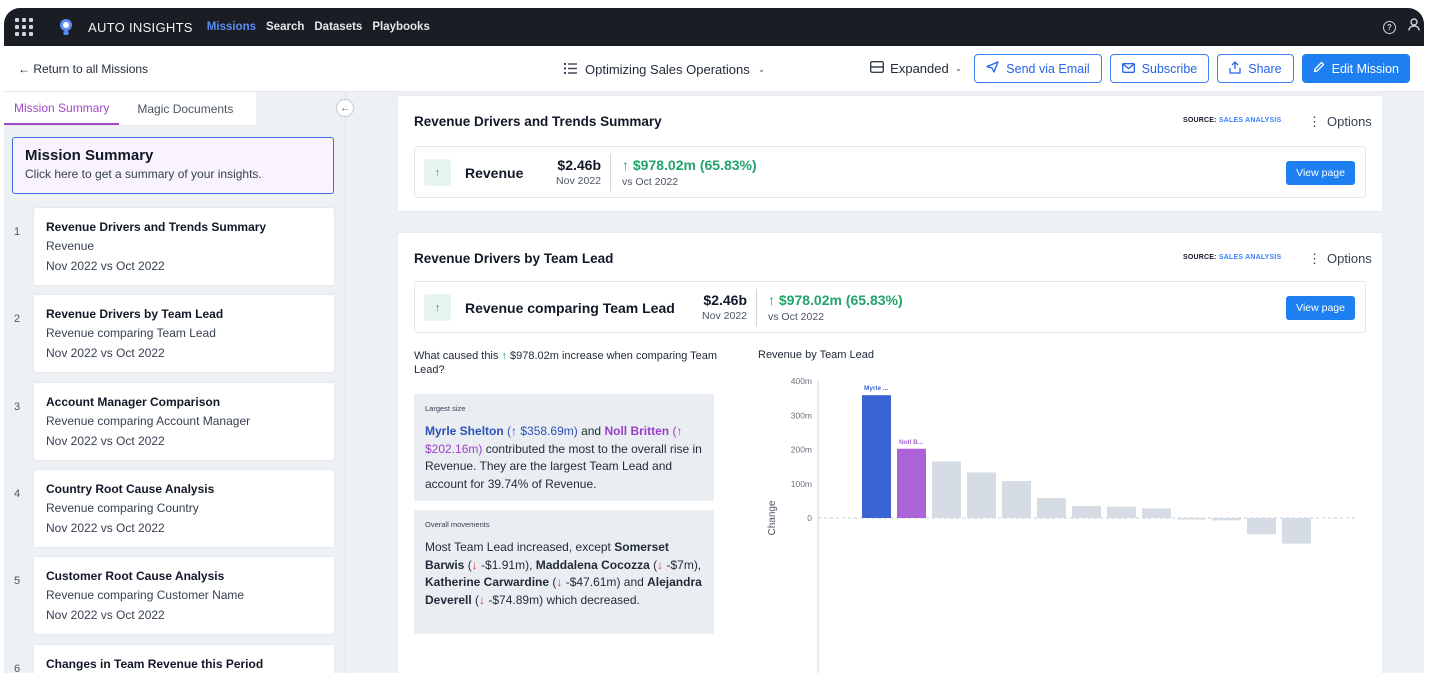 This screenshot has width=1432, height=673. I want to click on lightbulb-logo-icon, so click(66, 27).